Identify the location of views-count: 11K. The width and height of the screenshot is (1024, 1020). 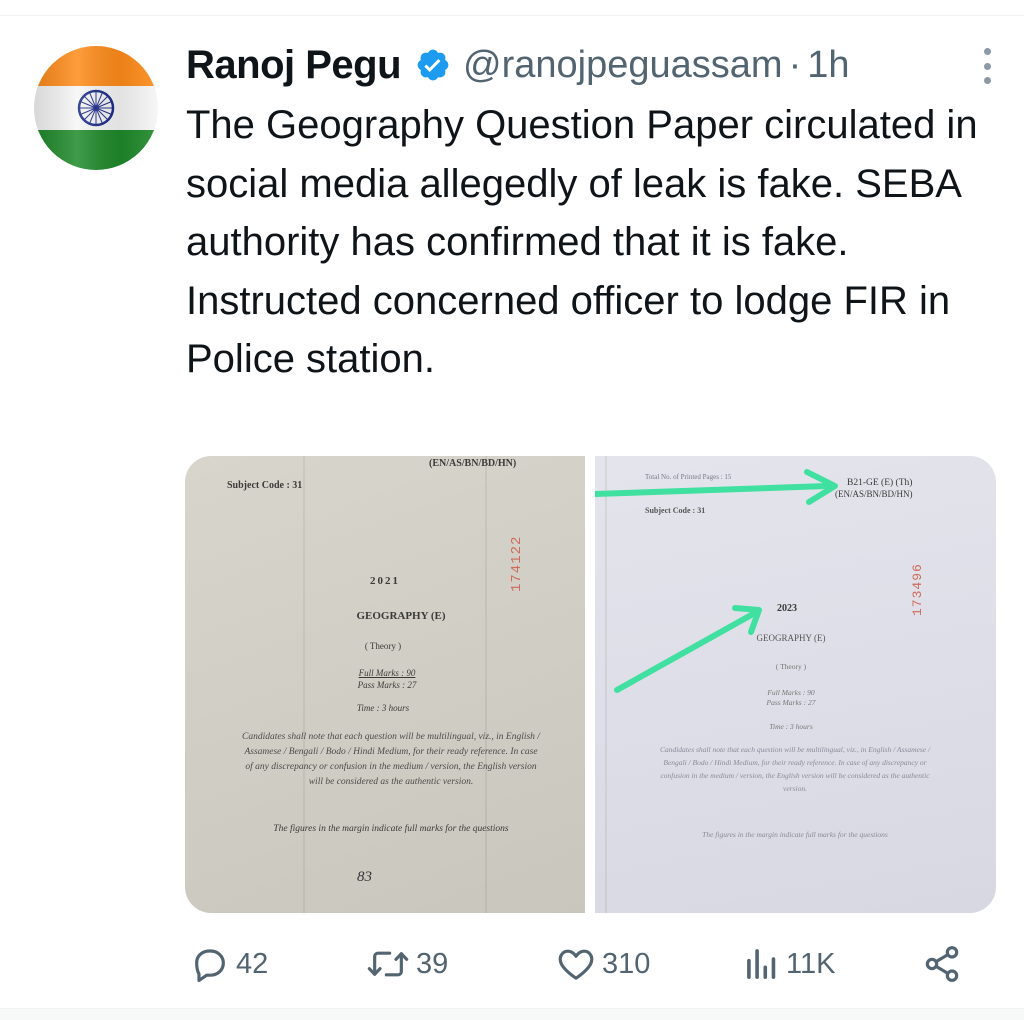
(811, 963).